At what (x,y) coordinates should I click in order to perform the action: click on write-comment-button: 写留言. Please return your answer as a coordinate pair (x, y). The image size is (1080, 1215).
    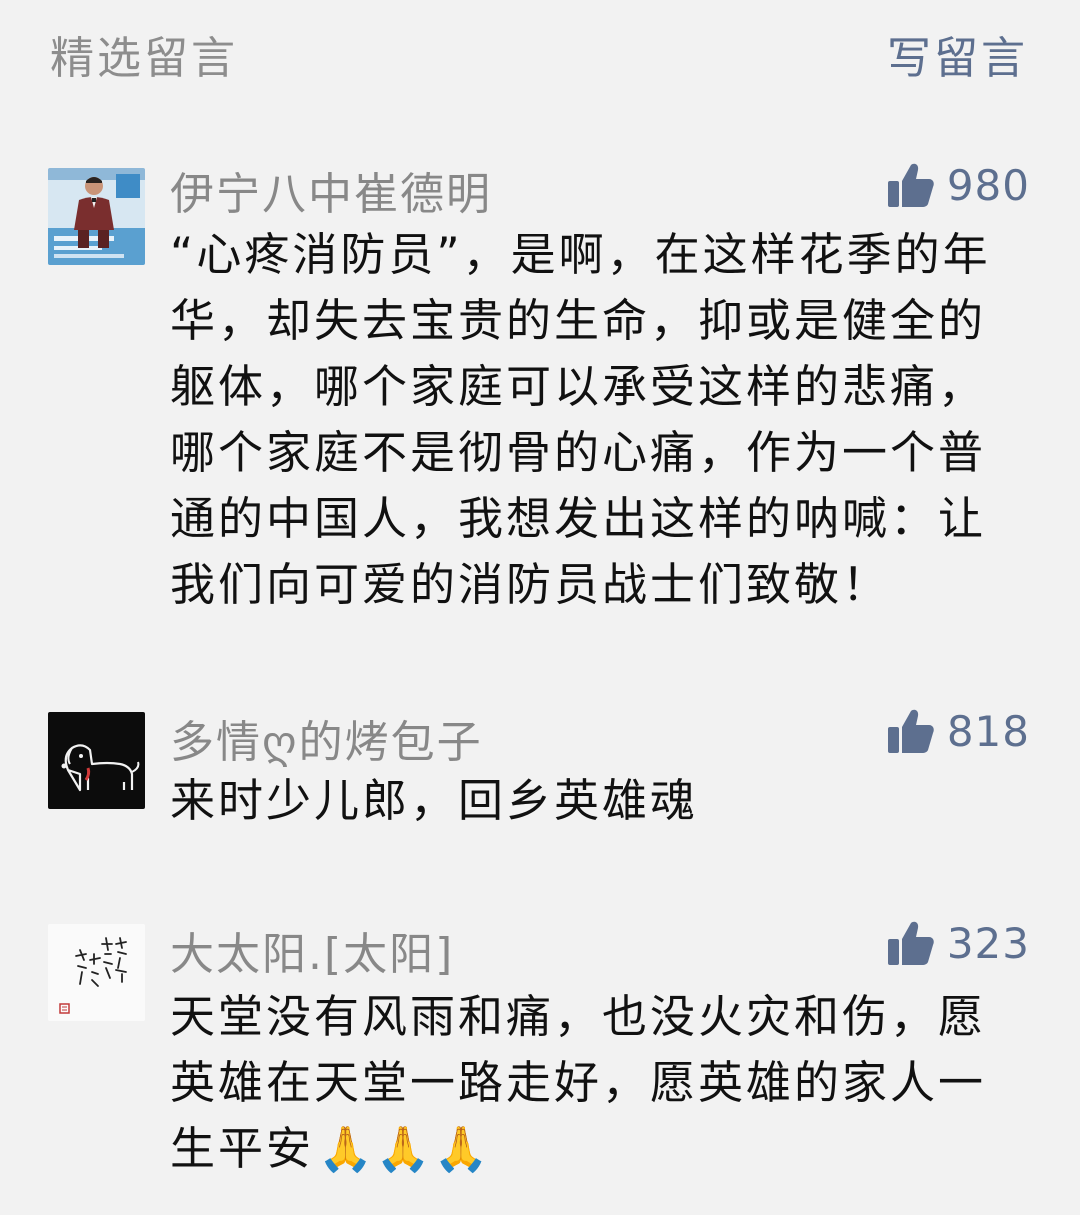
    Looking at the image, I should click on (957, 54).